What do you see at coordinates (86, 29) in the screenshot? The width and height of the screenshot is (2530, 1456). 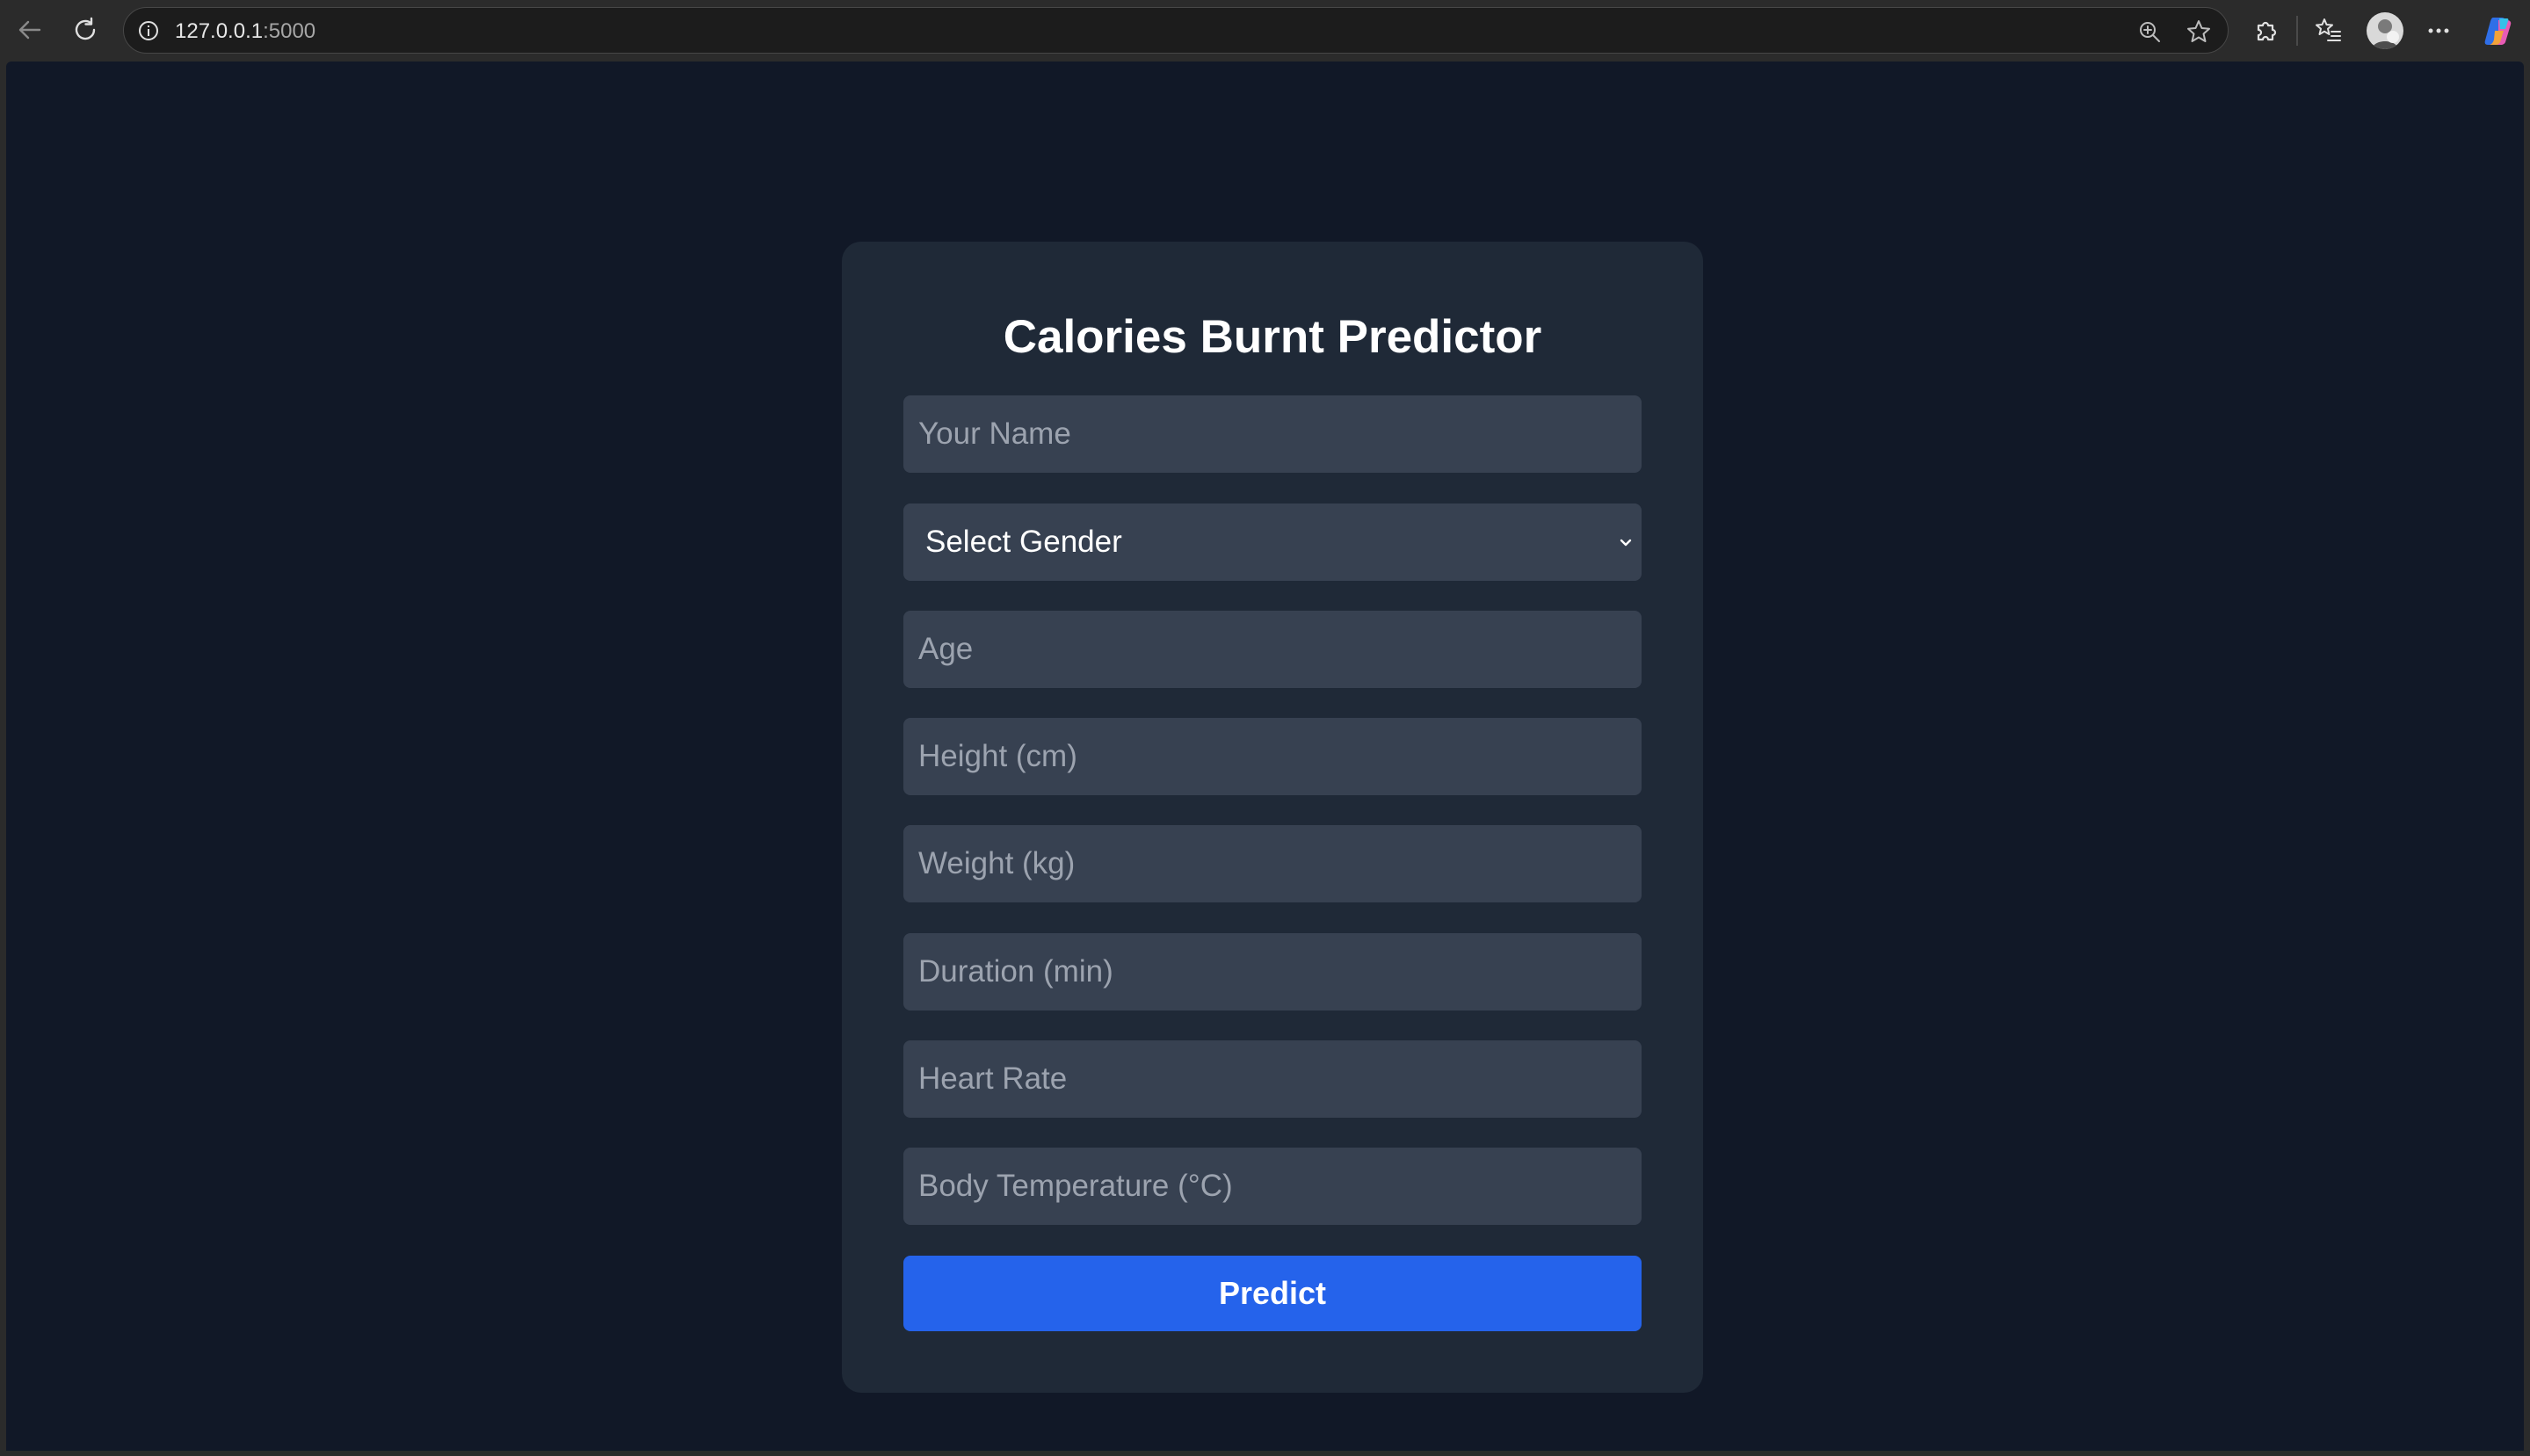 I see `reload-icon` at bounding box center [86, 29].